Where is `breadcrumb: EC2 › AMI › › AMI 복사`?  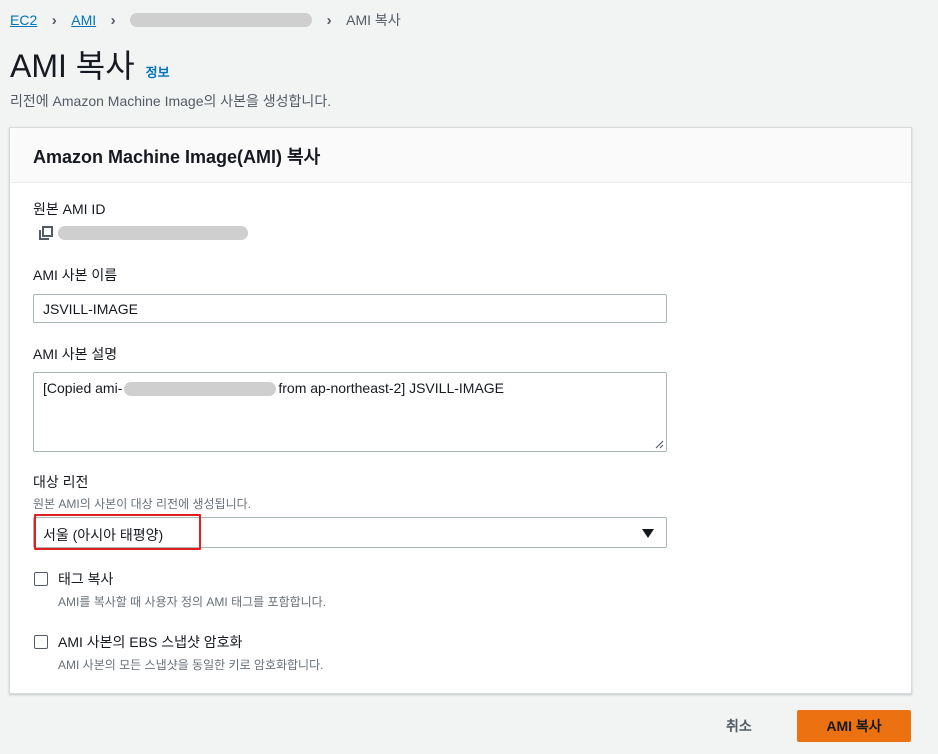 breadcrumb: EC2 › AMI › › AMI 복사 is located at coordinates (205, 20).